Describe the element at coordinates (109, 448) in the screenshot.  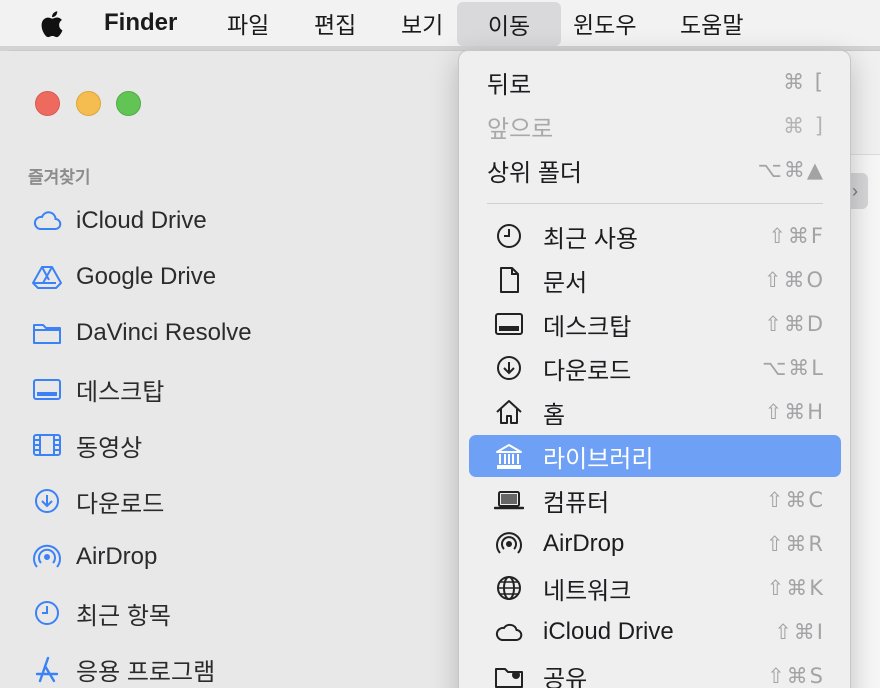
I see `sidebar-item-label: 동영상` at that location.